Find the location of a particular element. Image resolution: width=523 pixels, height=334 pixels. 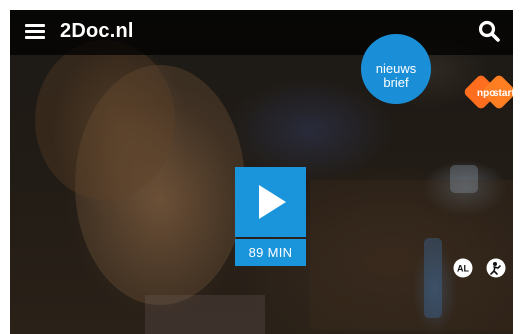

search-icon-graphic is located at coordinates (489, 31).